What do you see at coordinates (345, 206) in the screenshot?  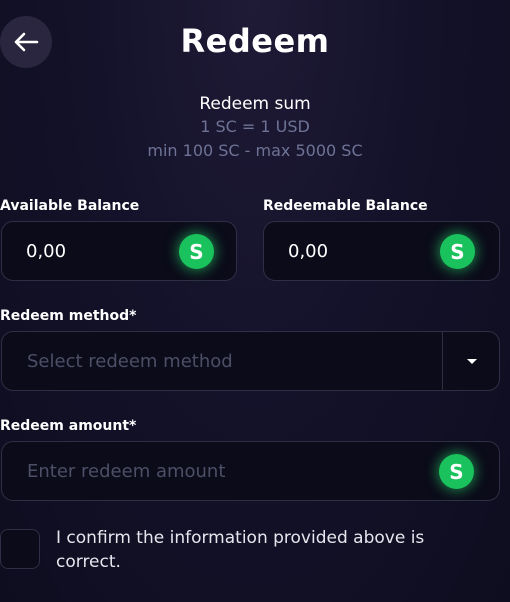 I see `redeemable-balance-label: Redeemable Balance` at bounding box center [345, 206].